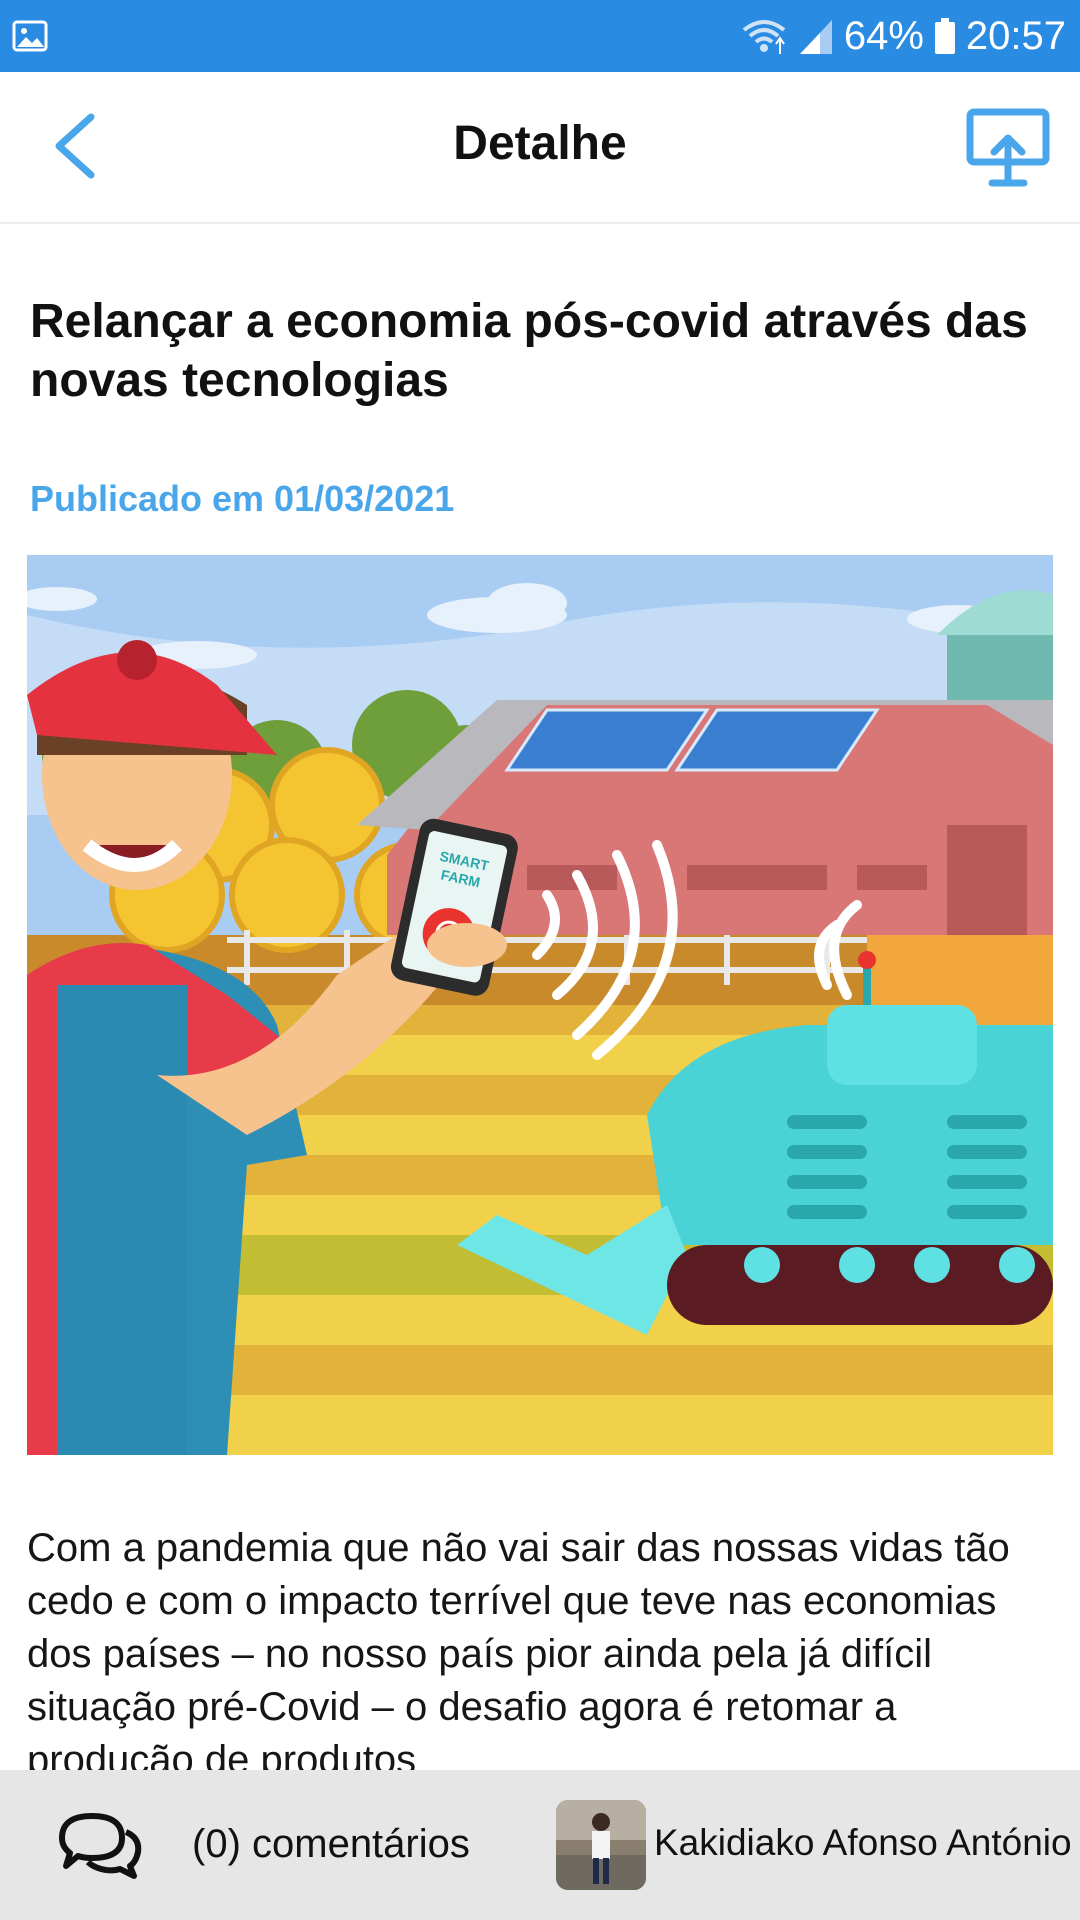 Image resolution: width=1080 pixels, height=1920 pixels. Describe the element at coordinates (331, 1844) in the screenshot. I see `comments-count-button: (0) comentários` at that location.